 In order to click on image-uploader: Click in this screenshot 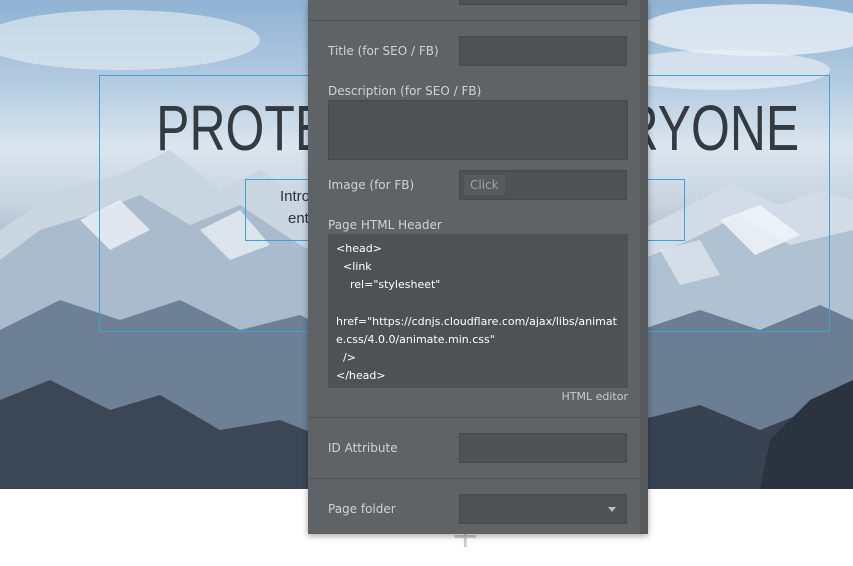, I will do `click(543, 185)`.